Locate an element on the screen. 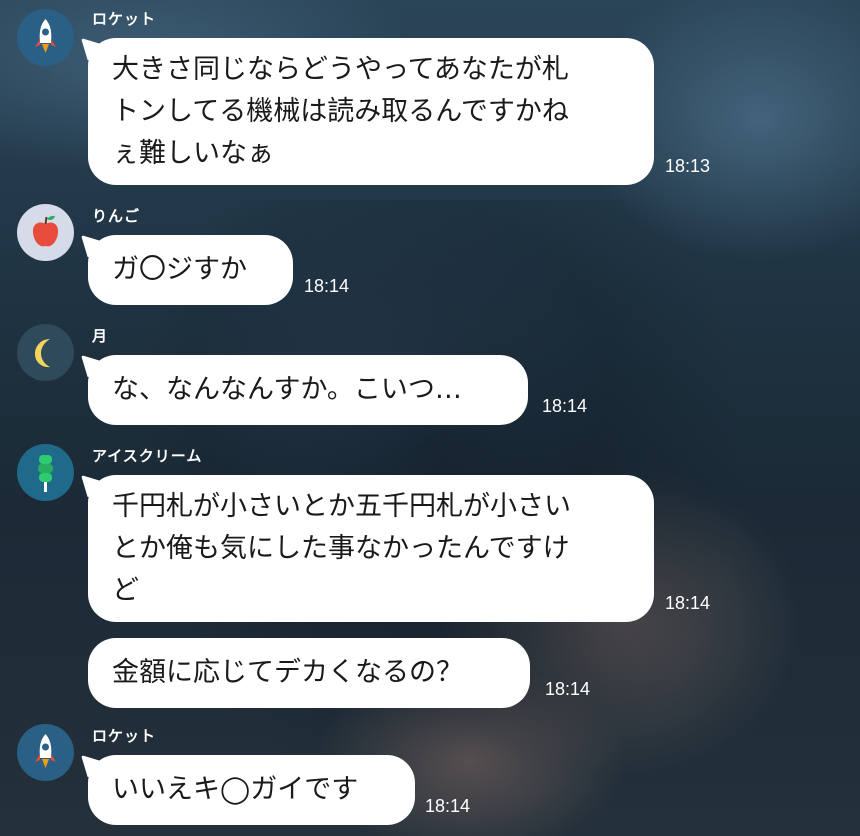 The image size is (860, 836). moon-icon is located at coordinates (42, 353).